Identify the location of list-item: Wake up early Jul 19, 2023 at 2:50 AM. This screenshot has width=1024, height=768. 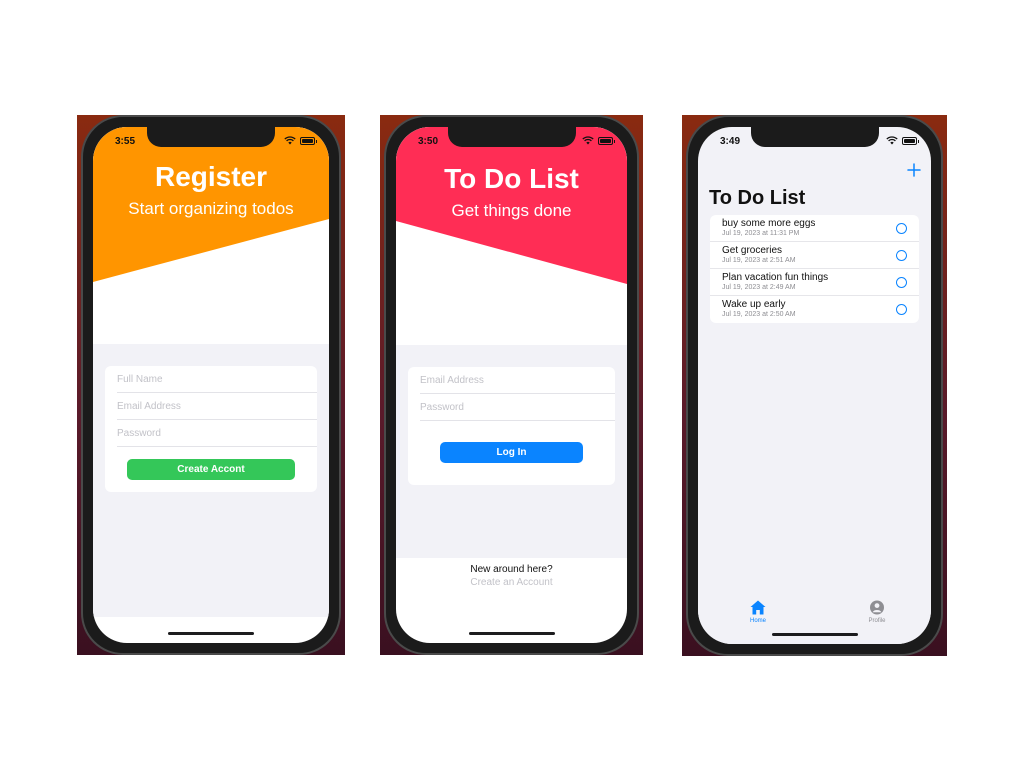
(814, 309).